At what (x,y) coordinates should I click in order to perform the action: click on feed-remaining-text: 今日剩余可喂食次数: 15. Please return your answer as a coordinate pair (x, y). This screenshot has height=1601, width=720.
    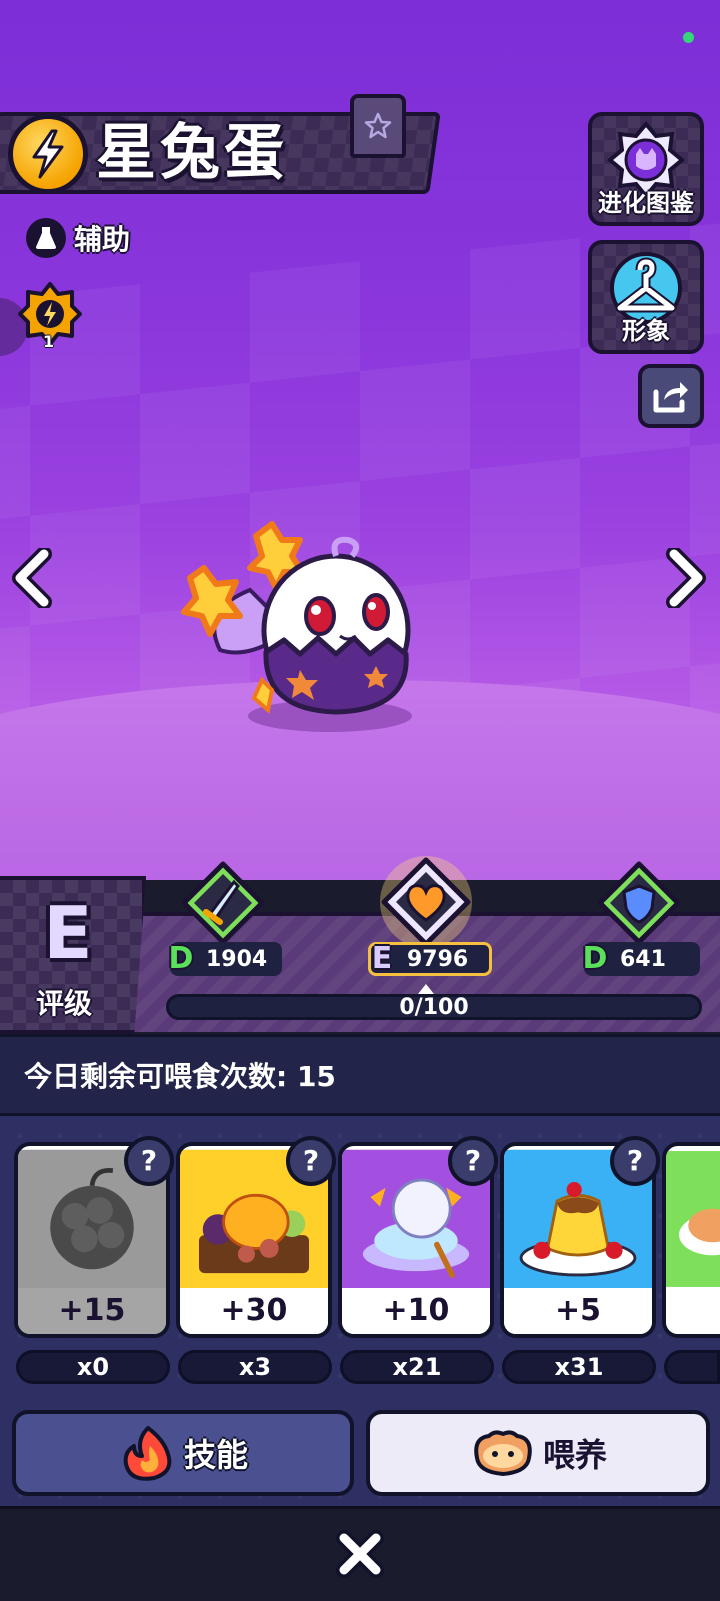
    Looking at the image, I should click on (180, 1076).